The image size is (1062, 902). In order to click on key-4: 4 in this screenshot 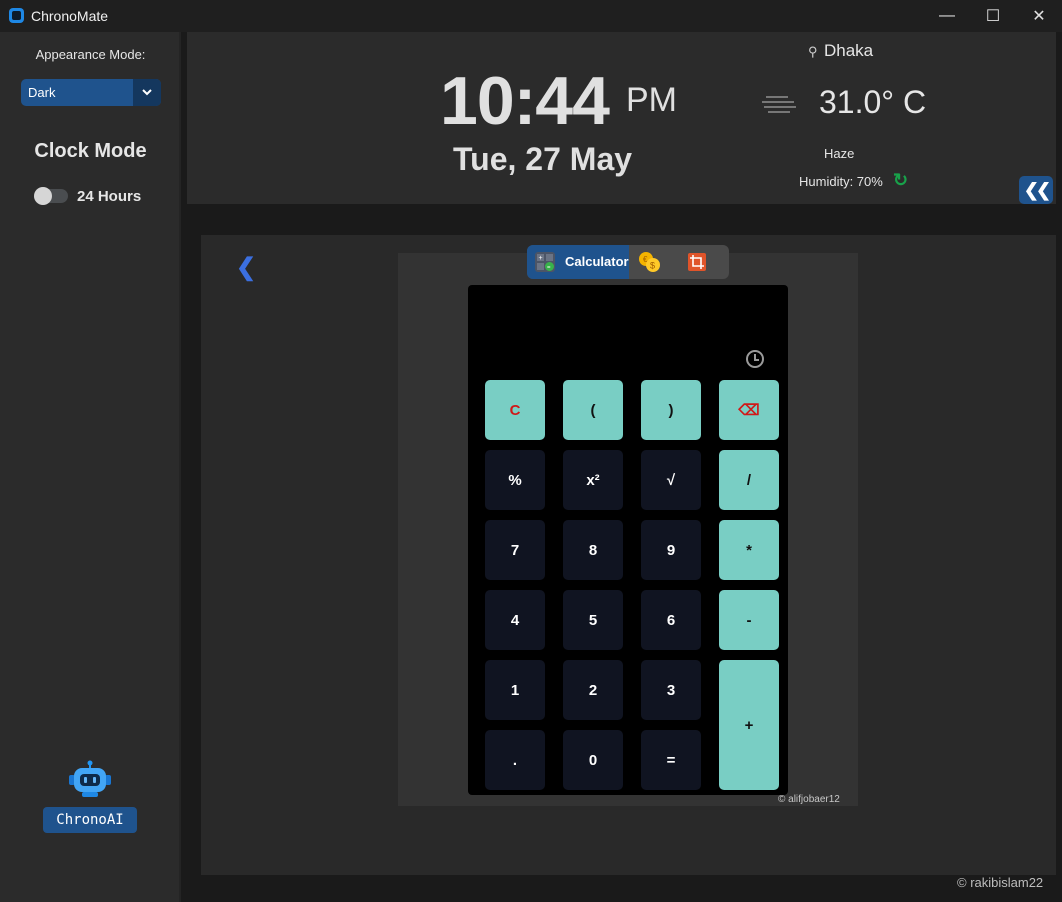, I will do `click(515, 620)`.